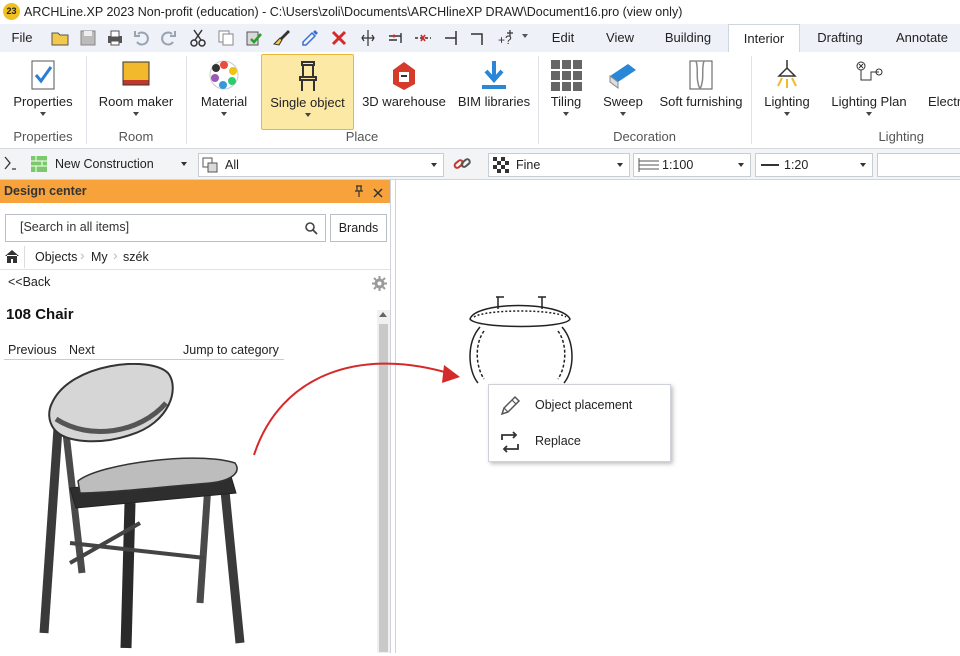 This screenshot has height=656, width=960. What do you see at coordinates (478, 38) in the screenshot?
I see `corner-icon` at bounding box center [478, 38].